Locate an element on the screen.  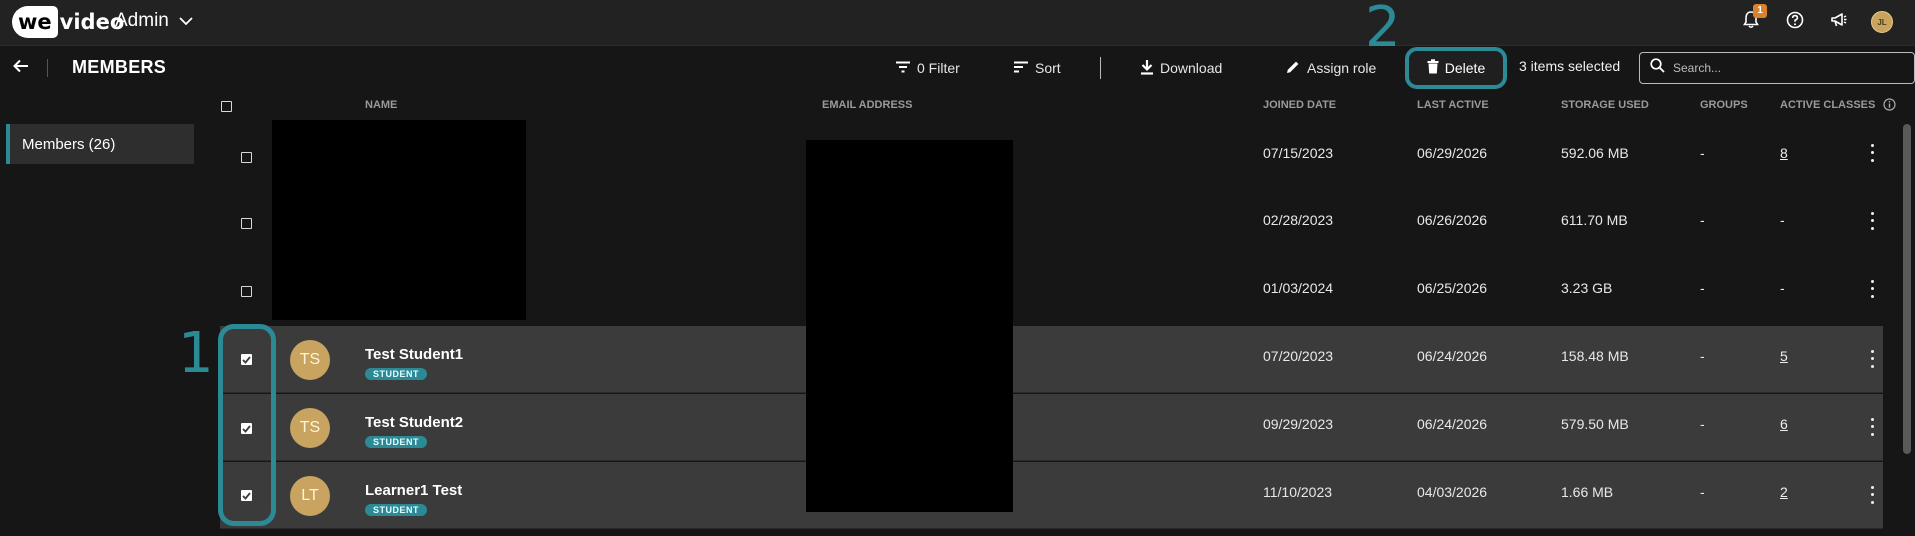
delete-label: Delete is located at coordinates (1465, 68).